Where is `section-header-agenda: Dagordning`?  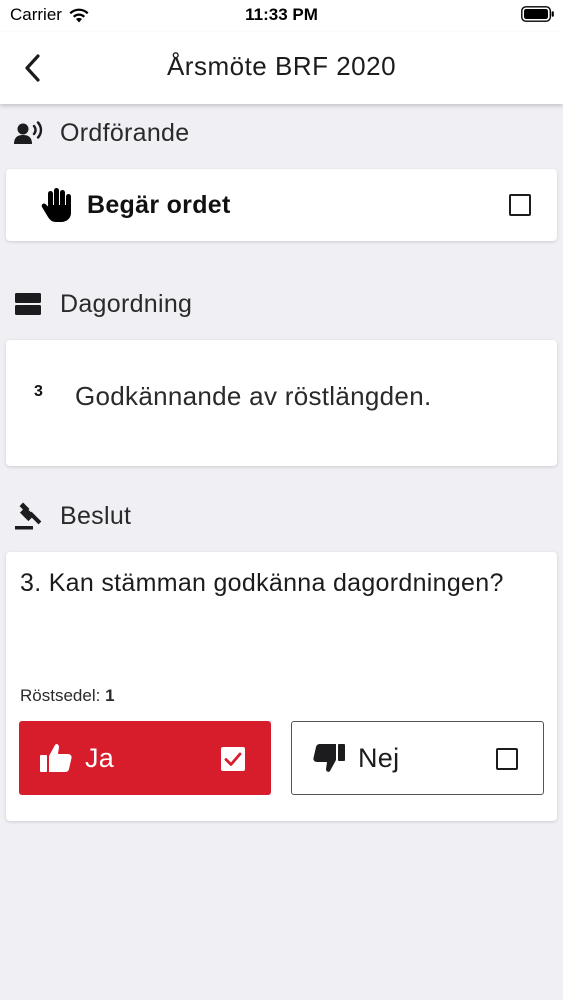 section-header-agenda: Dagordning is located at coordinates (103, 304).